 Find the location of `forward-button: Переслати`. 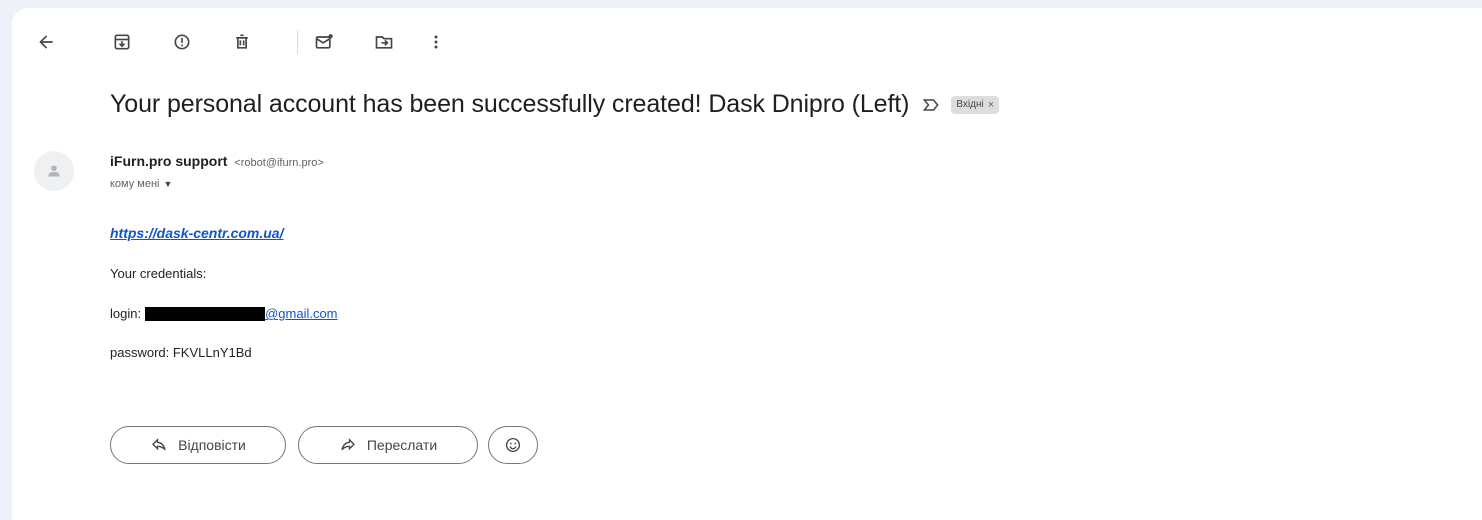

forward-button: Переслати is located at coordinates (388, 445).